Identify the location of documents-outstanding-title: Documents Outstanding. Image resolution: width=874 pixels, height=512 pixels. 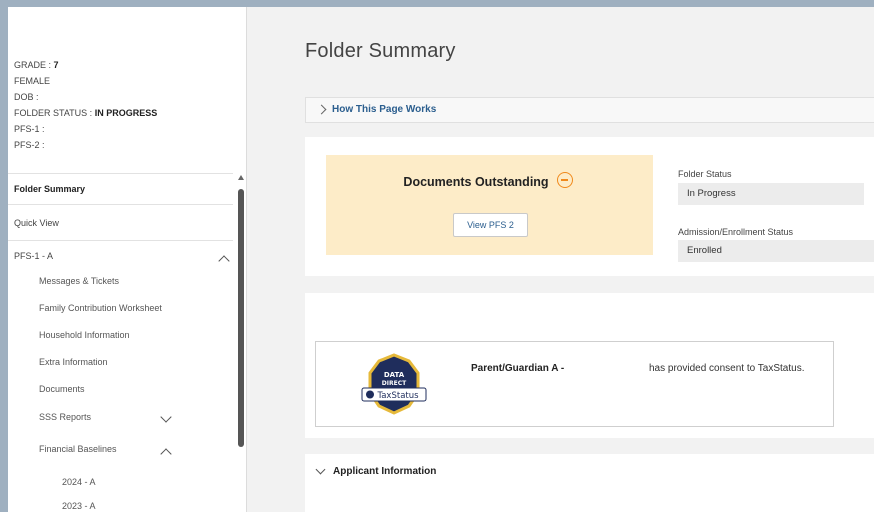
(476, 182).